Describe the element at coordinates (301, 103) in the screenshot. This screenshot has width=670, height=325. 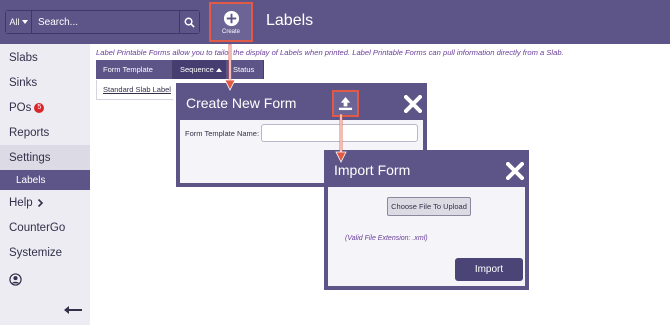
I see `create-form-modal-header: Create New Form` at that location.